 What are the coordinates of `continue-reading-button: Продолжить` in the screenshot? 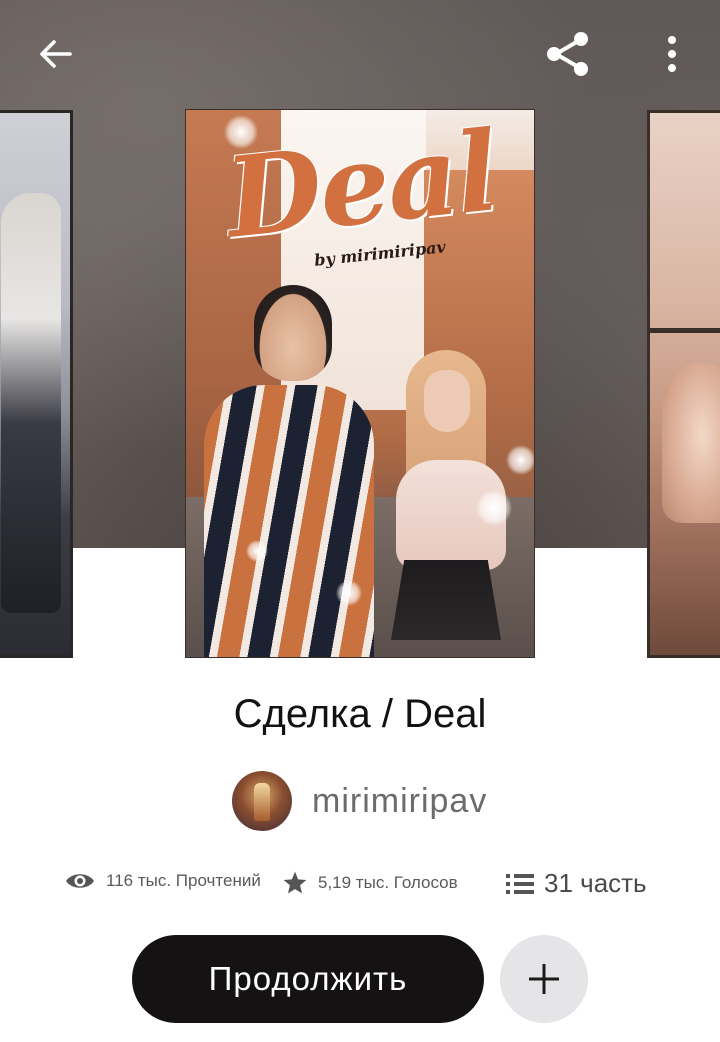 It's located at (308, 979).